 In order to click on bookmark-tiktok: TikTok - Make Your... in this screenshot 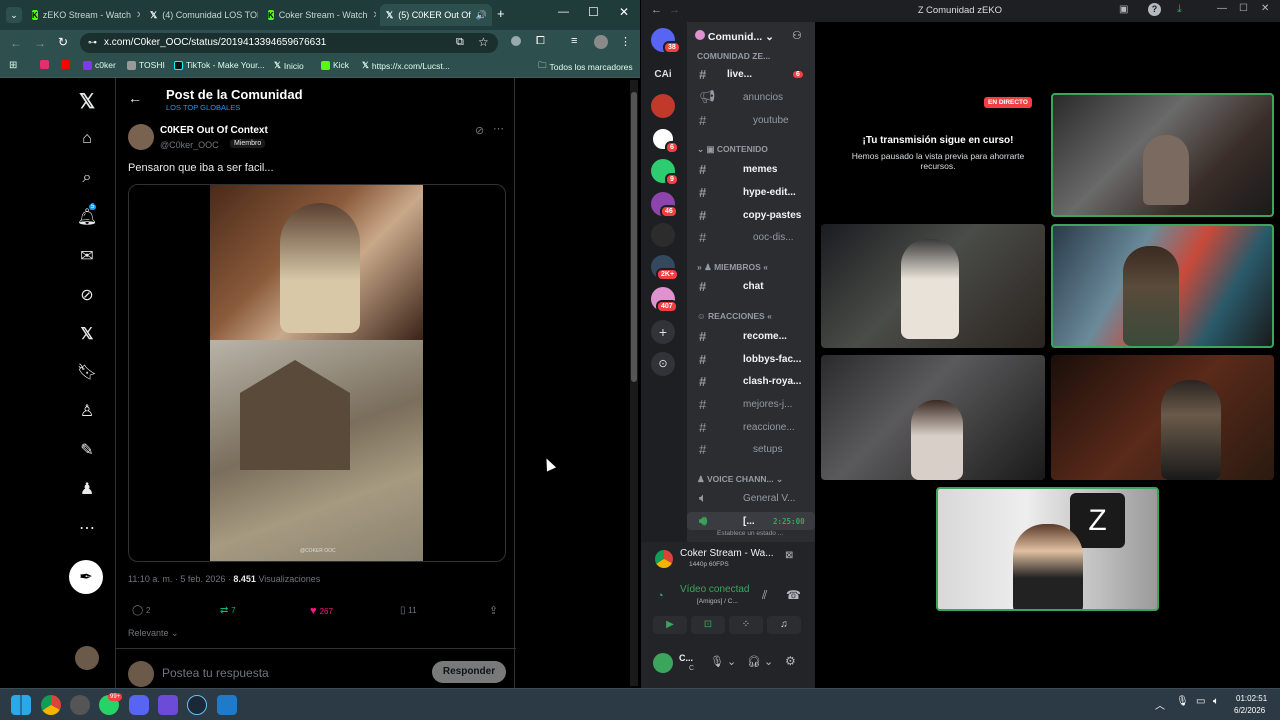, I will do `click(219, 65)`.